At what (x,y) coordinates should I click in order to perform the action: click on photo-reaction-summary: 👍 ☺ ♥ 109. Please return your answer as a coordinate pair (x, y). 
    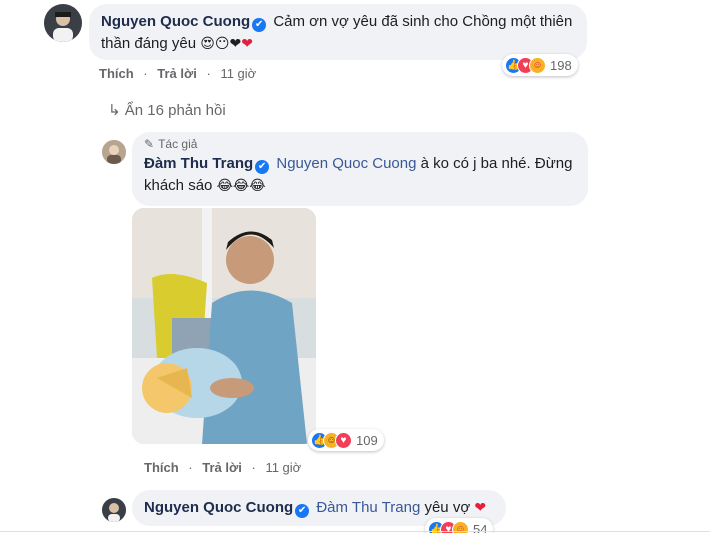
    Looking at the image, I should click on (346, 440).